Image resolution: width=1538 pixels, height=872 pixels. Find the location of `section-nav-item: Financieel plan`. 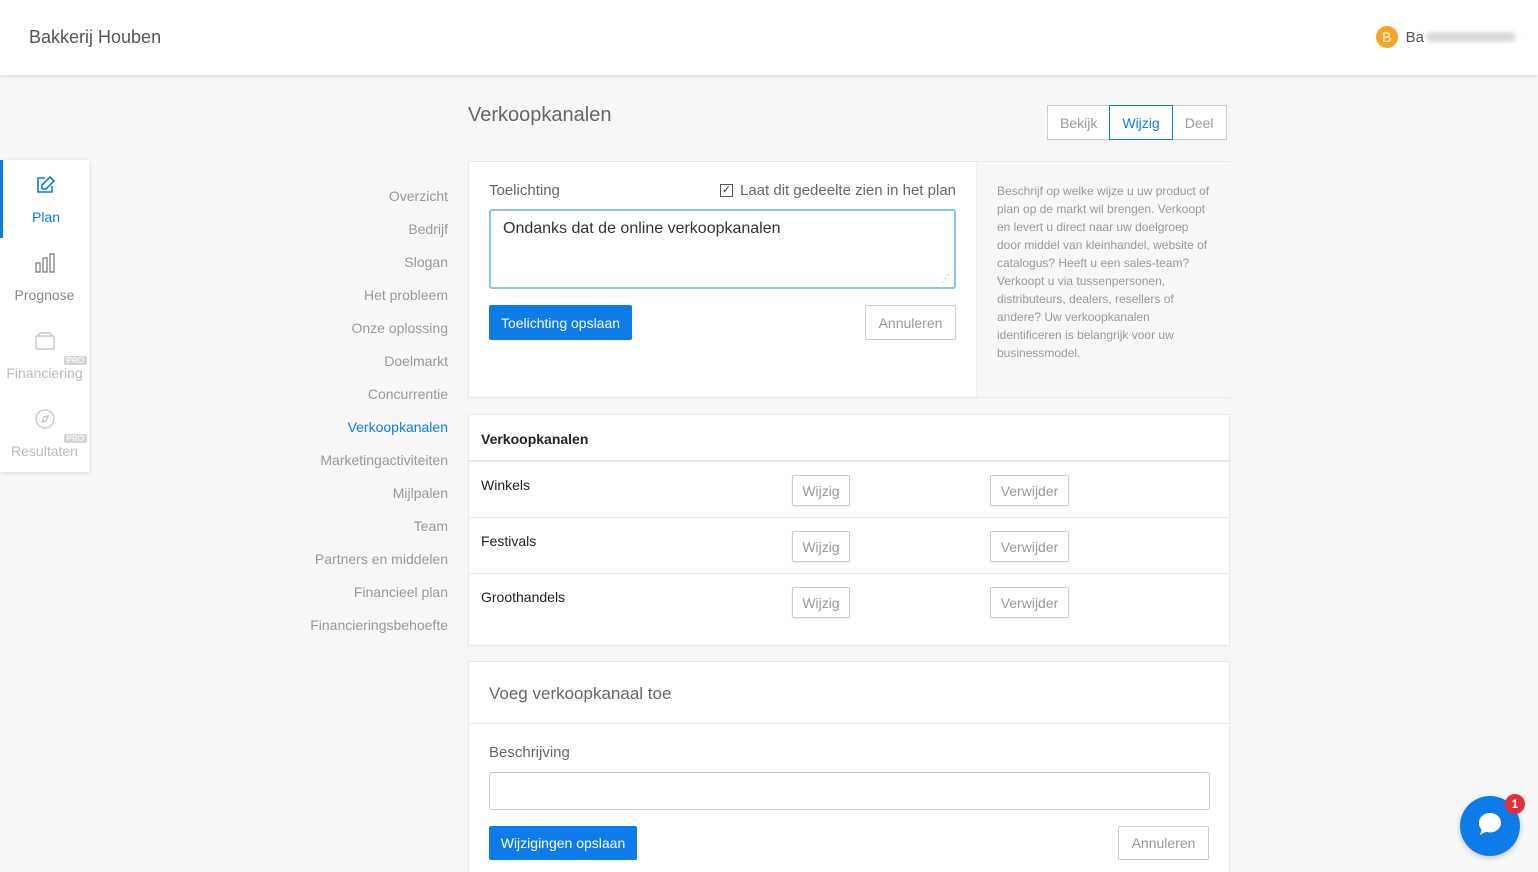

section-nav-item: Financieel plan is located at coordinates (369, 592).